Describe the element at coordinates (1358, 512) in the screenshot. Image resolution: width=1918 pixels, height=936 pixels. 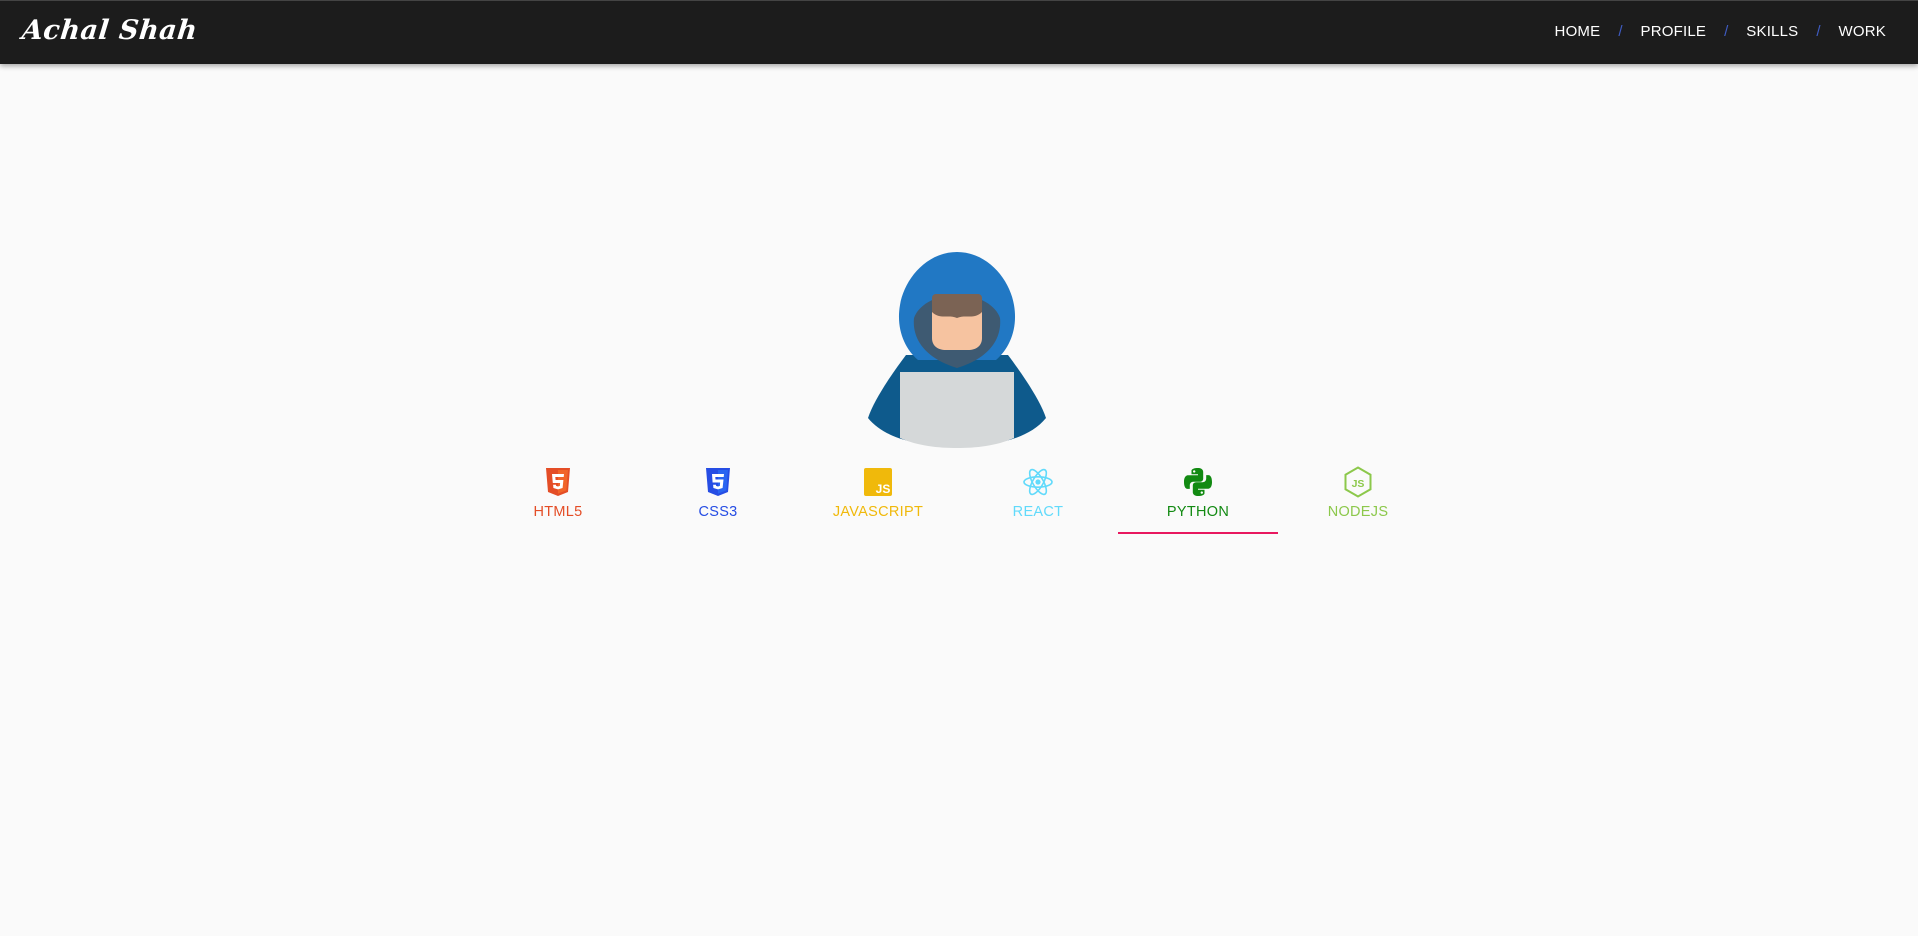
I see `tab-label-nodejs: NODEJS` at that location.